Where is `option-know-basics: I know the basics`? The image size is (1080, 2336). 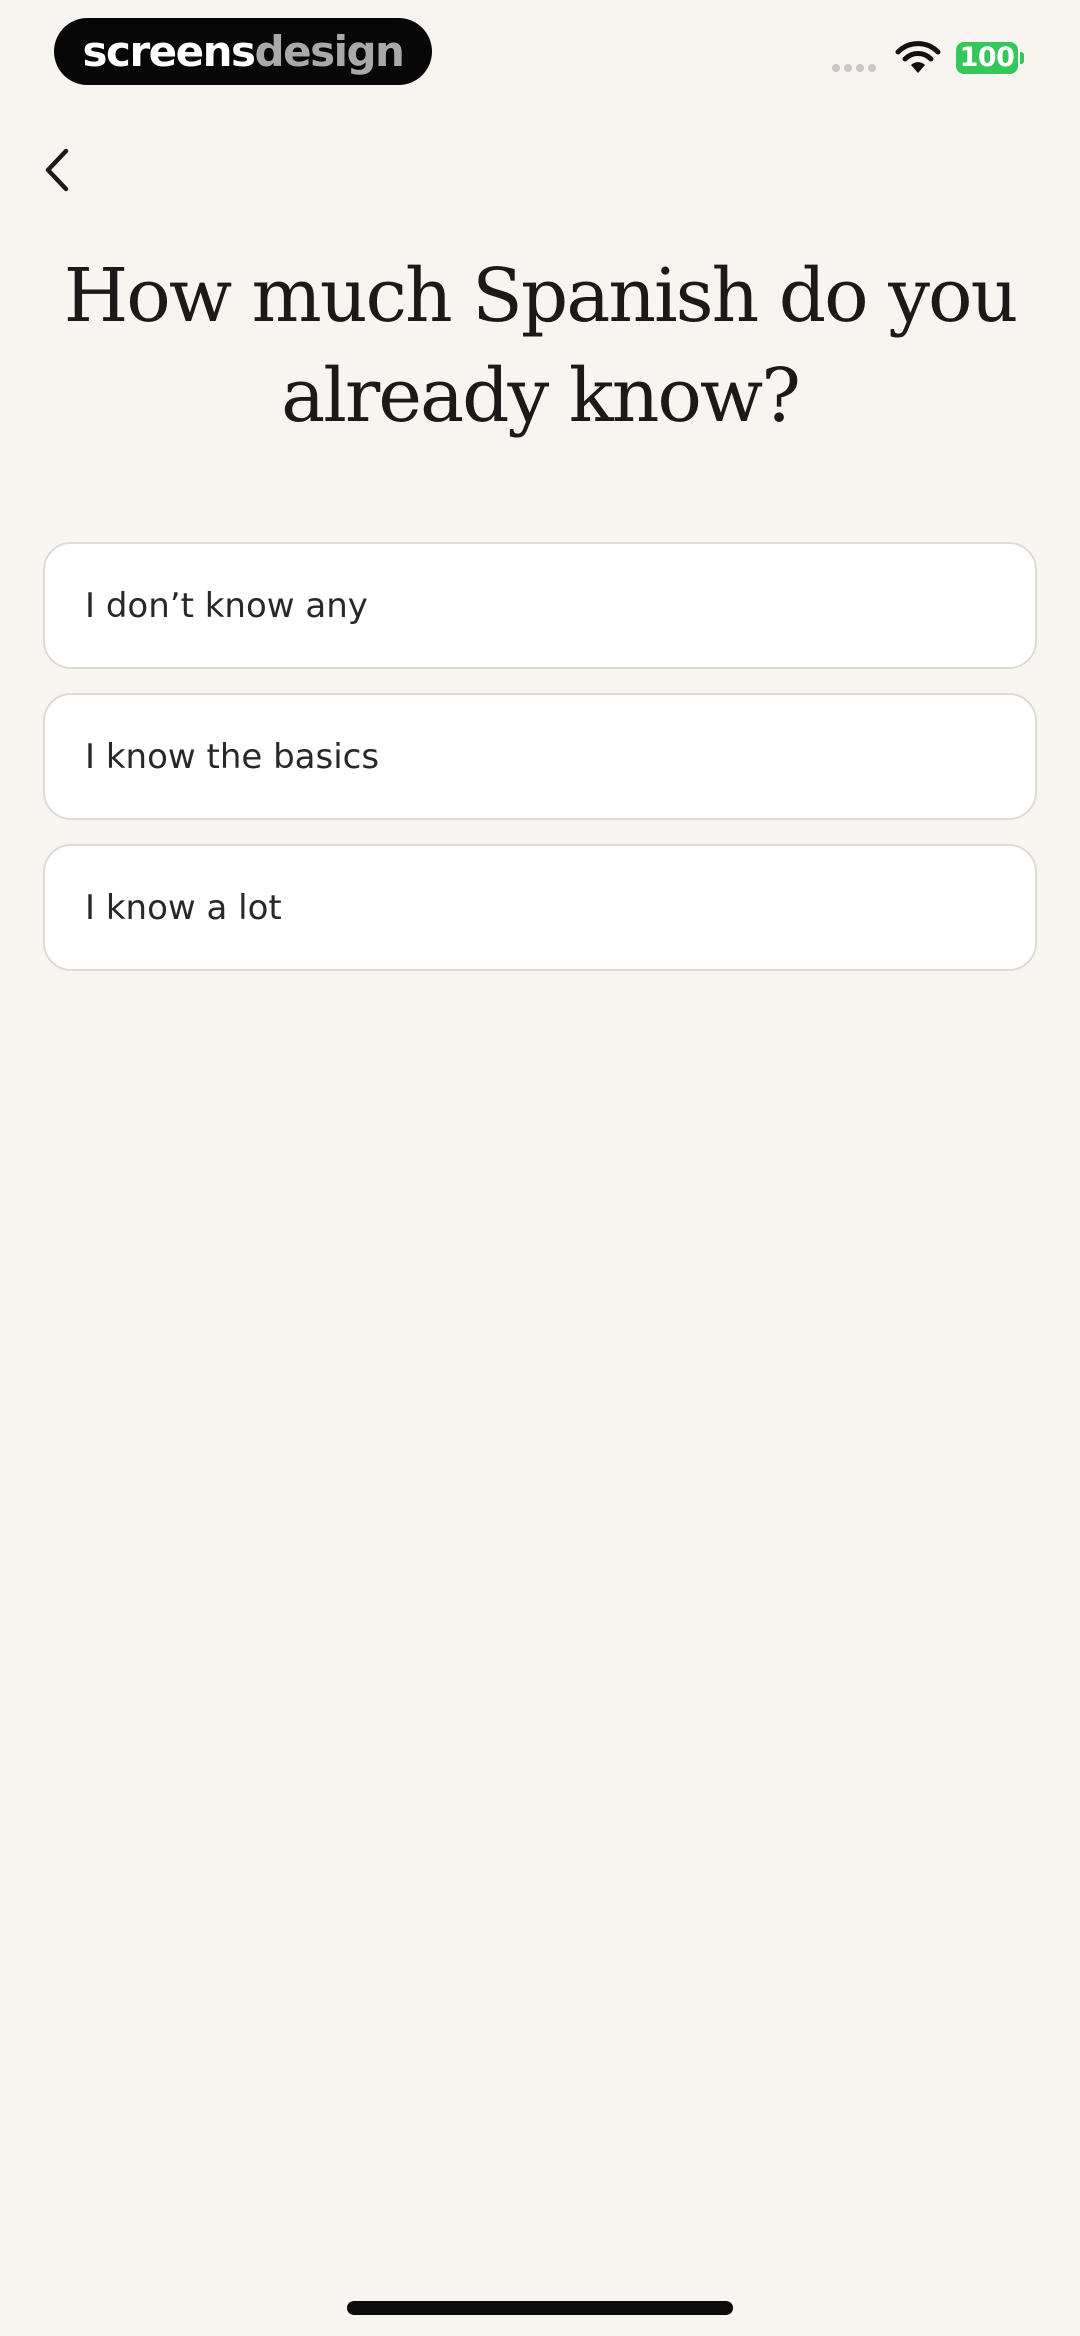
option-know-basics: I know the basics is located at coordinates (540, 756).